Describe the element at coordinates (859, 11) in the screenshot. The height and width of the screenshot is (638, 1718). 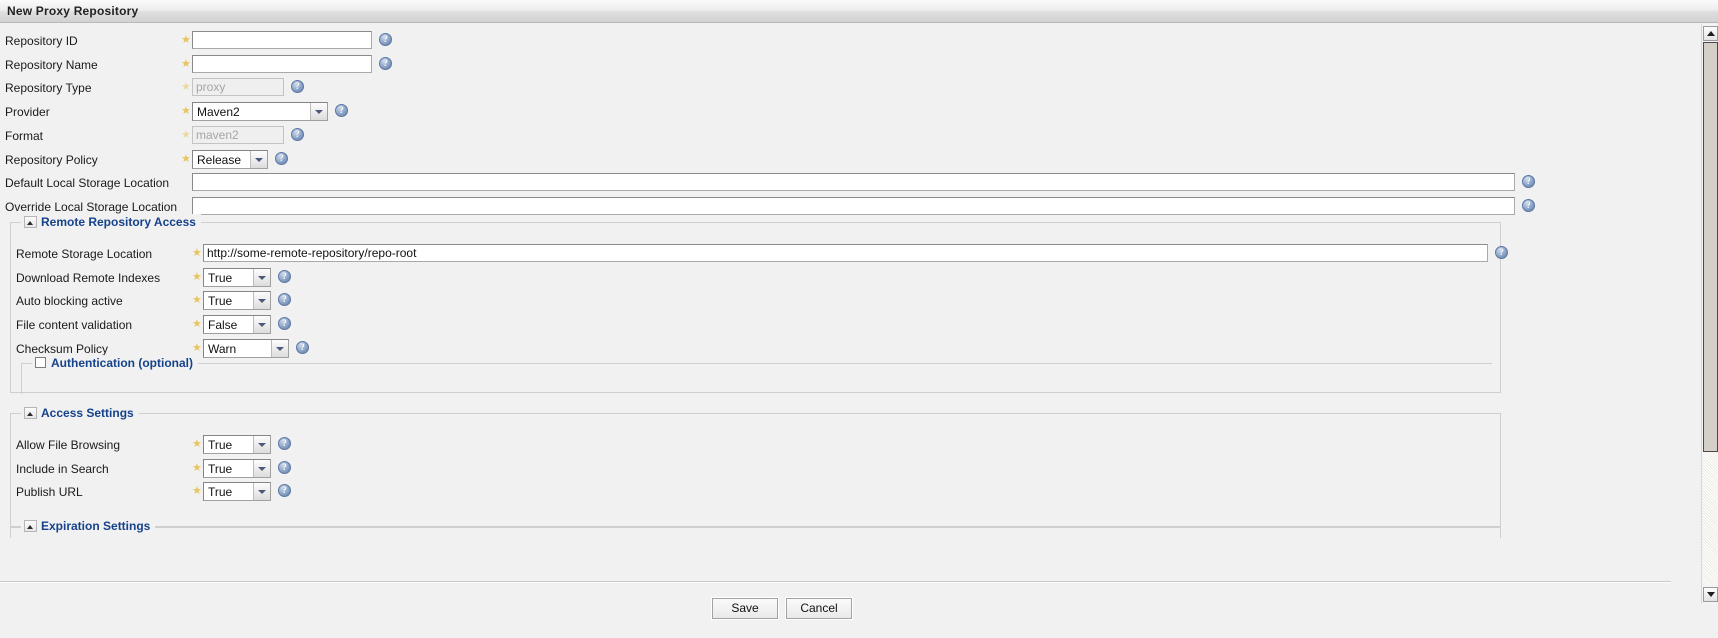
I see `window-titlebar: New Proxy Repository` at that location.